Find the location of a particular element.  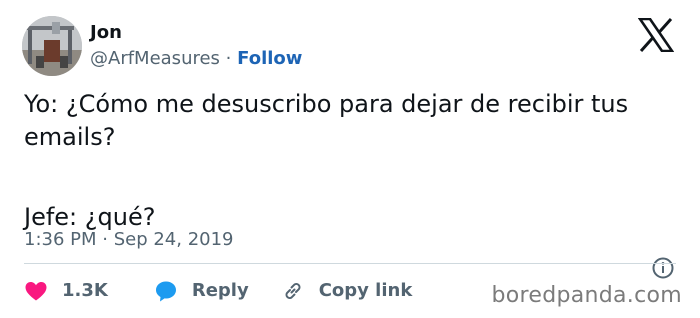

tweet-timestamp: 1:36 PM · Sep 24, 2019 is located at coordinates (129, 240).